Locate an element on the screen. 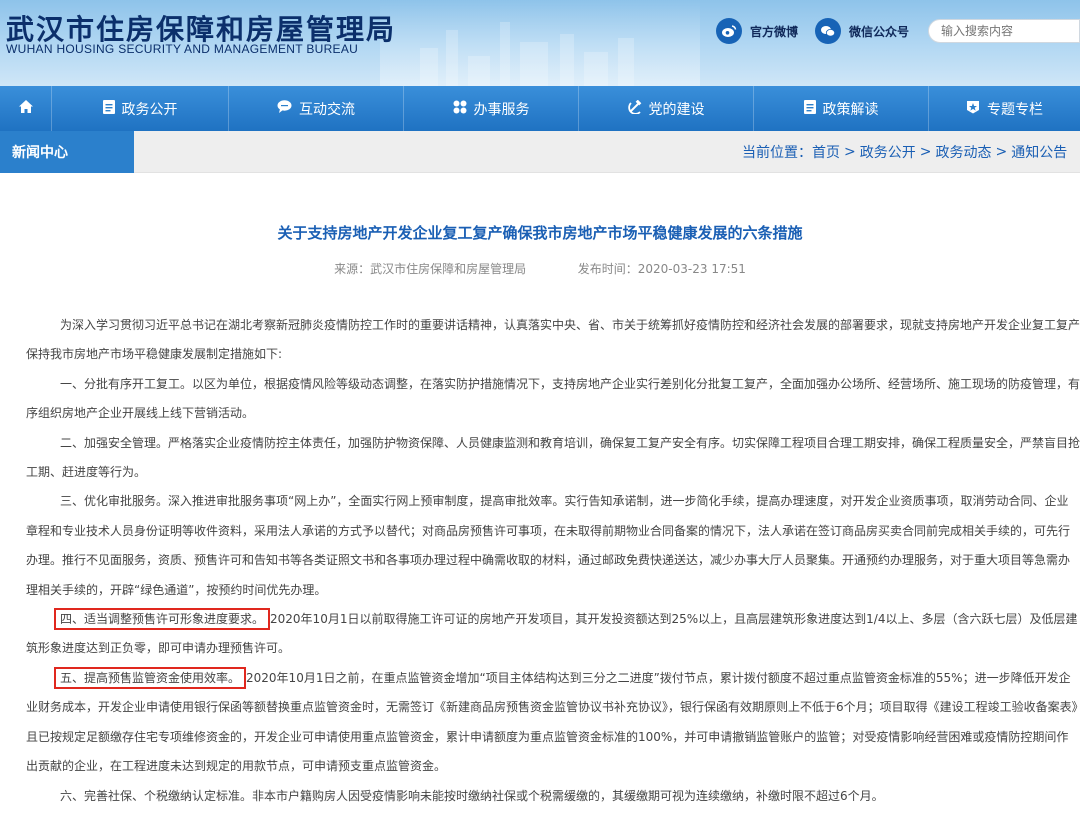 The height and width of the screenshot is (820, 1080). highlighted-heading: 五、提高预售监管资金使用效率。 is located at coordinates (150, 677).